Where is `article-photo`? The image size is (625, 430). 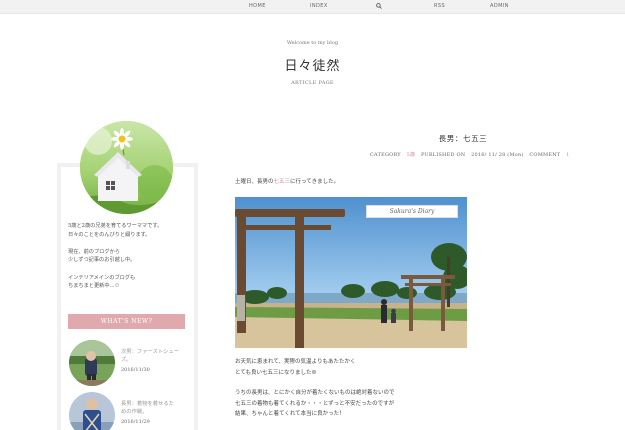 article-photo is located at coordinates (351, 272).